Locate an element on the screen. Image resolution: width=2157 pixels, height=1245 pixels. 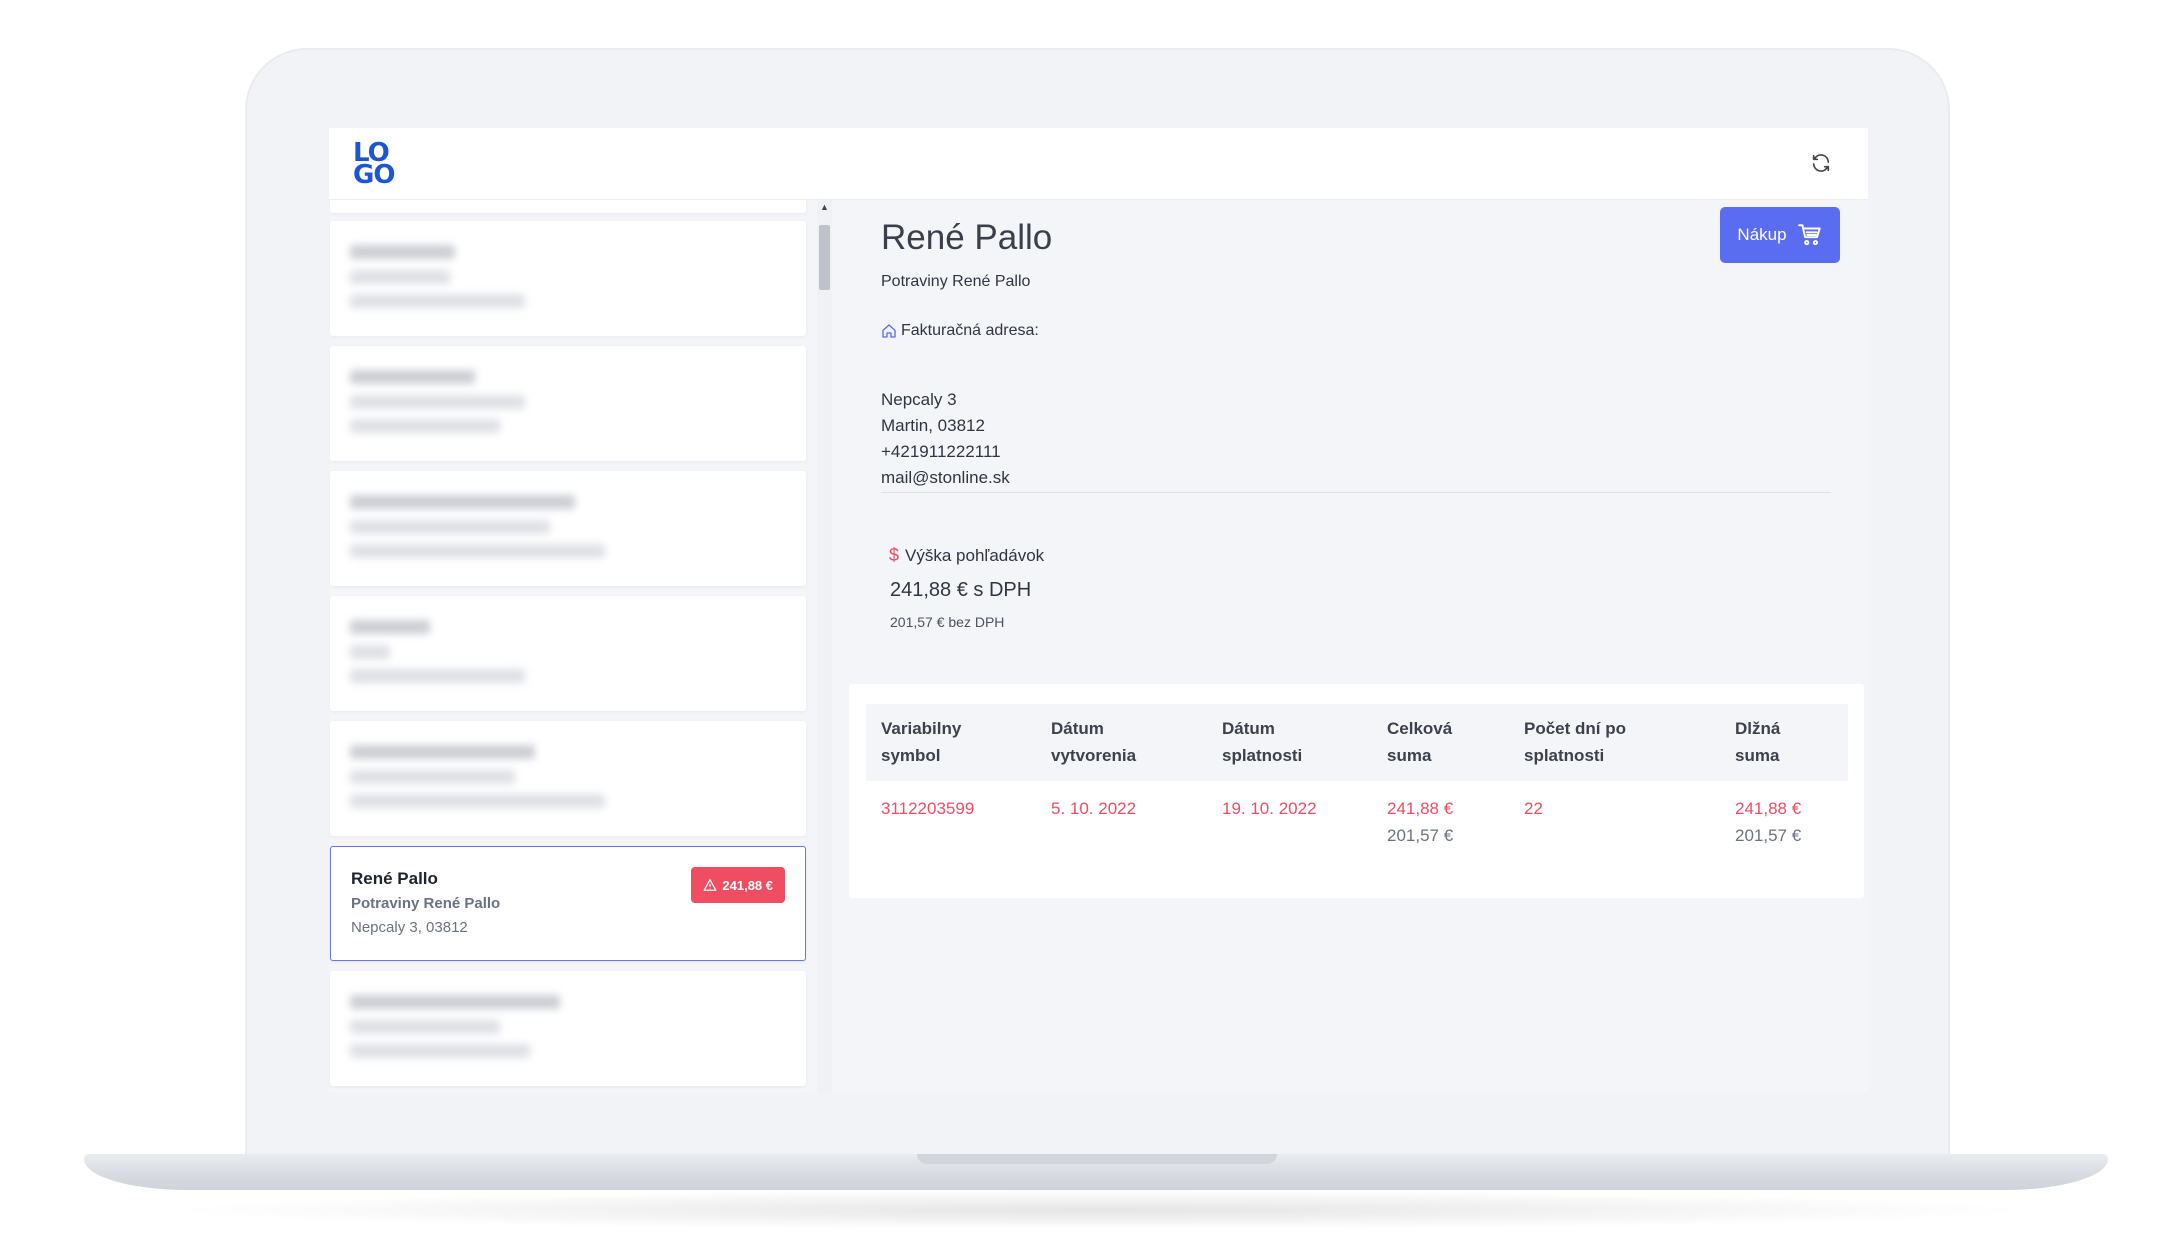
address-city: Martin, 03812 is located at coordinates (933, 425).